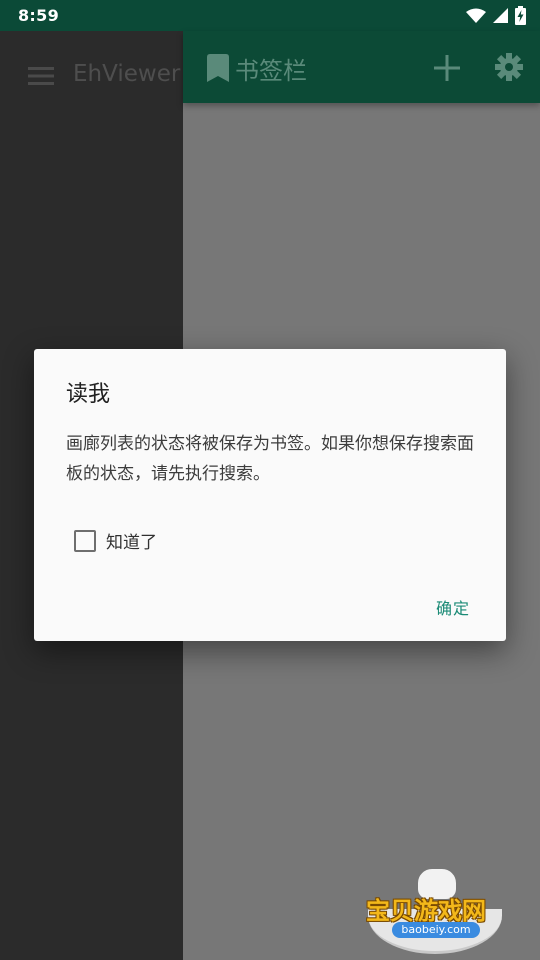  Describe the element at coordinates (38, 15) in the screenshot. I see `status-time: 8:59` at that location.